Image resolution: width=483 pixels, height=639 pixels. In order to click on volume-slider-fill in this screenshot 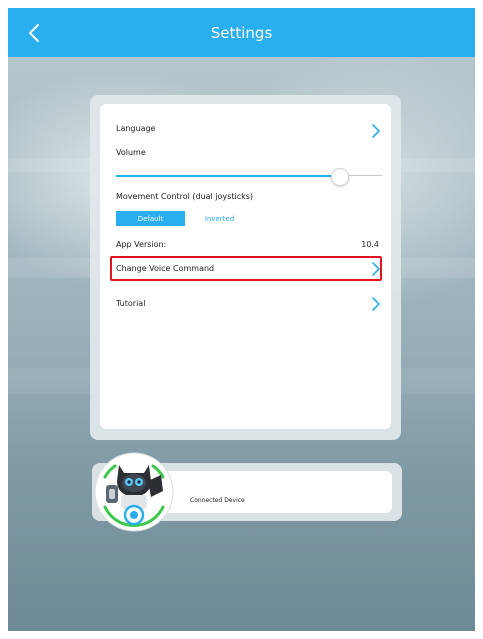, I will do `click(223, 176)`.